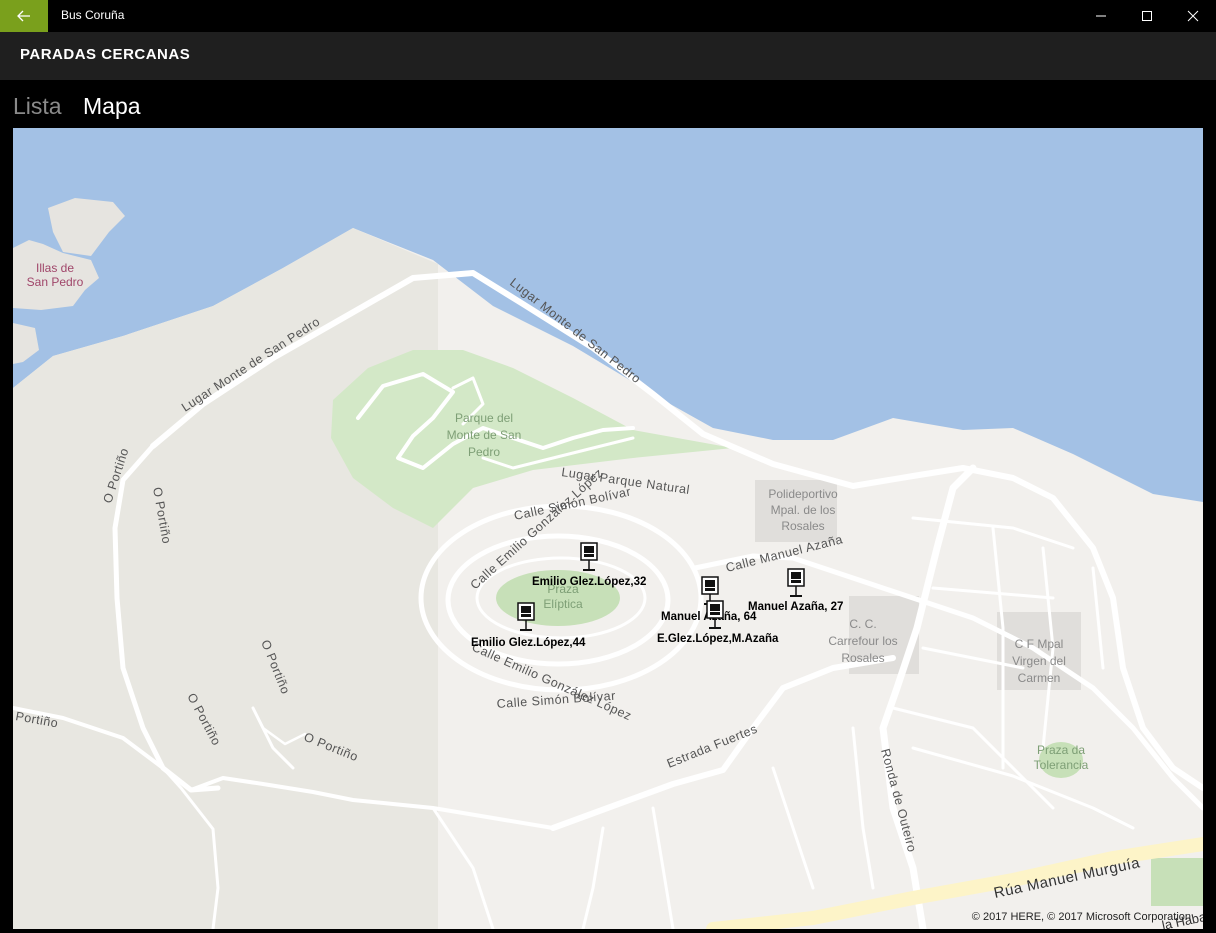  Describe the element at coordinates (589, 582) in the screenshot. I see `bus-stop-label: Emilio Glez.López,32` at that location.